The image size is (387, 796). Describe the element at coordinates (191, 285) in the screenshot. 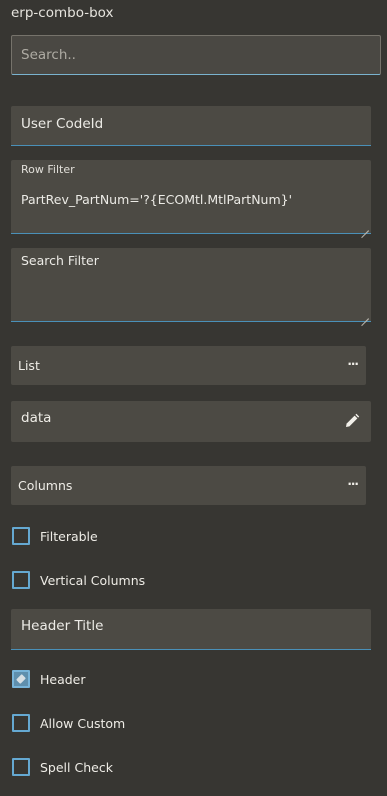

I see `search-filter-field: Search Filter` at that location.